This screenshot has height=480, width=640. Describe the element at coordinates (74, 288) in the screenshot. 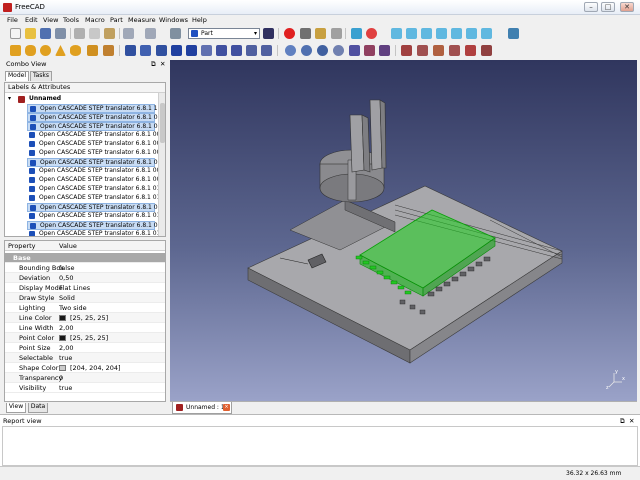

I see `property-value: Flat Lines` at that location.